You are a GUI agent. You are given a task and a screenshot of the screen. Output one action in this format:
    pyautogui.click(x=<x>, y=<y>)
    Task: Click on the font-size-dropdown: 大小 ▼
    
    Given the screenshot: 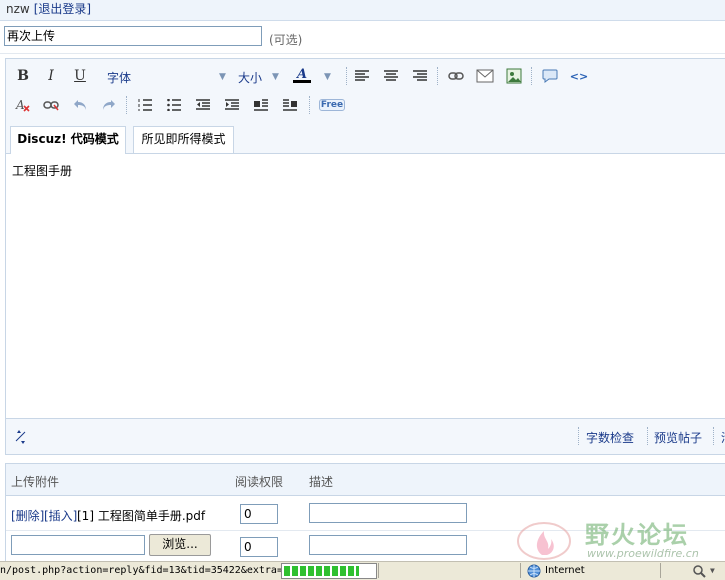 What is the action you would take?
    pyautogui.click(x=258, y=77)
    